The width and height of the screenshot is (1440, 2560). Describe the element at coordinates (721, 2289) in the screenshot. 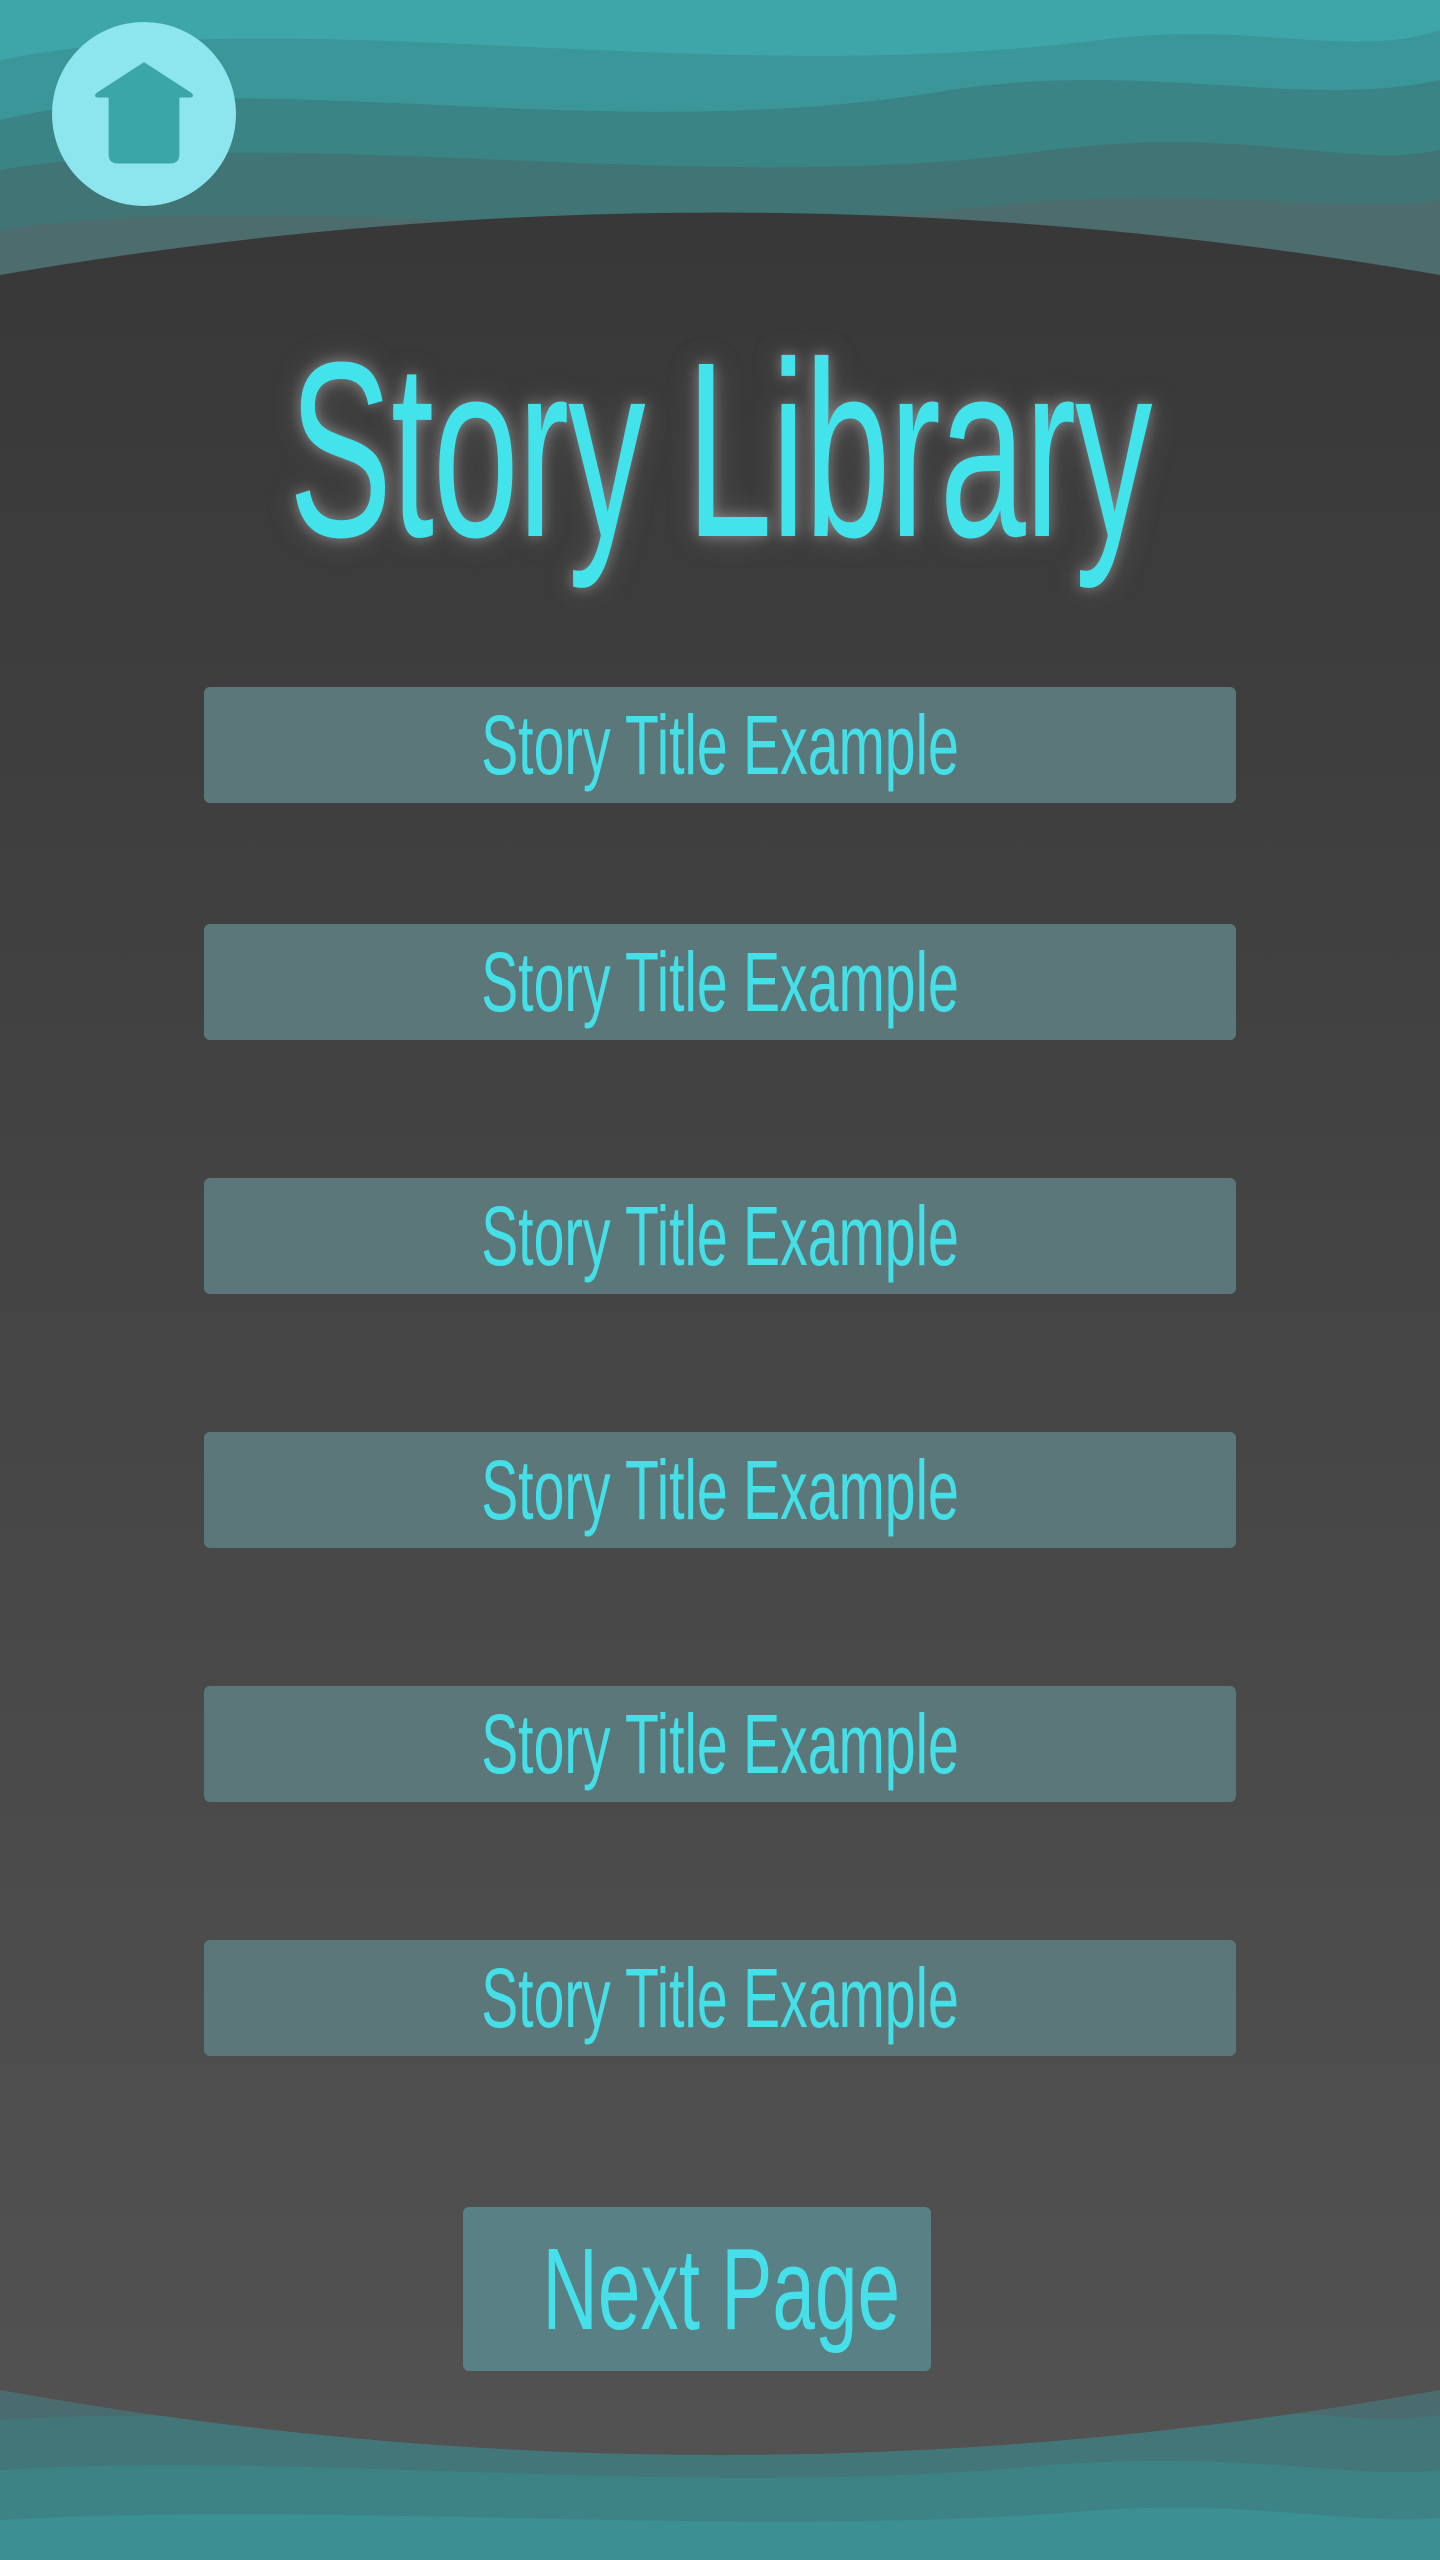

I see `next-page-label: Next Page` at that location.